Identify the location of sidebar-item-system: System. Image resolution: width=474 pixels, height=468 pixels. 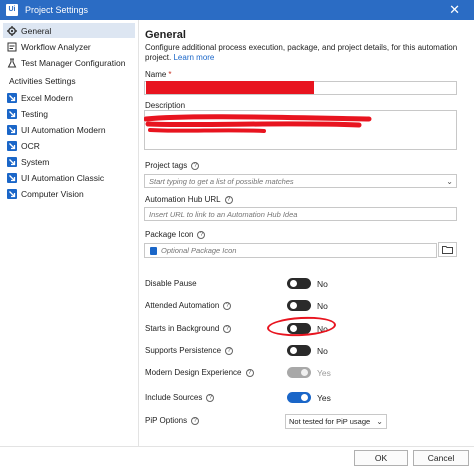
(69, 161).